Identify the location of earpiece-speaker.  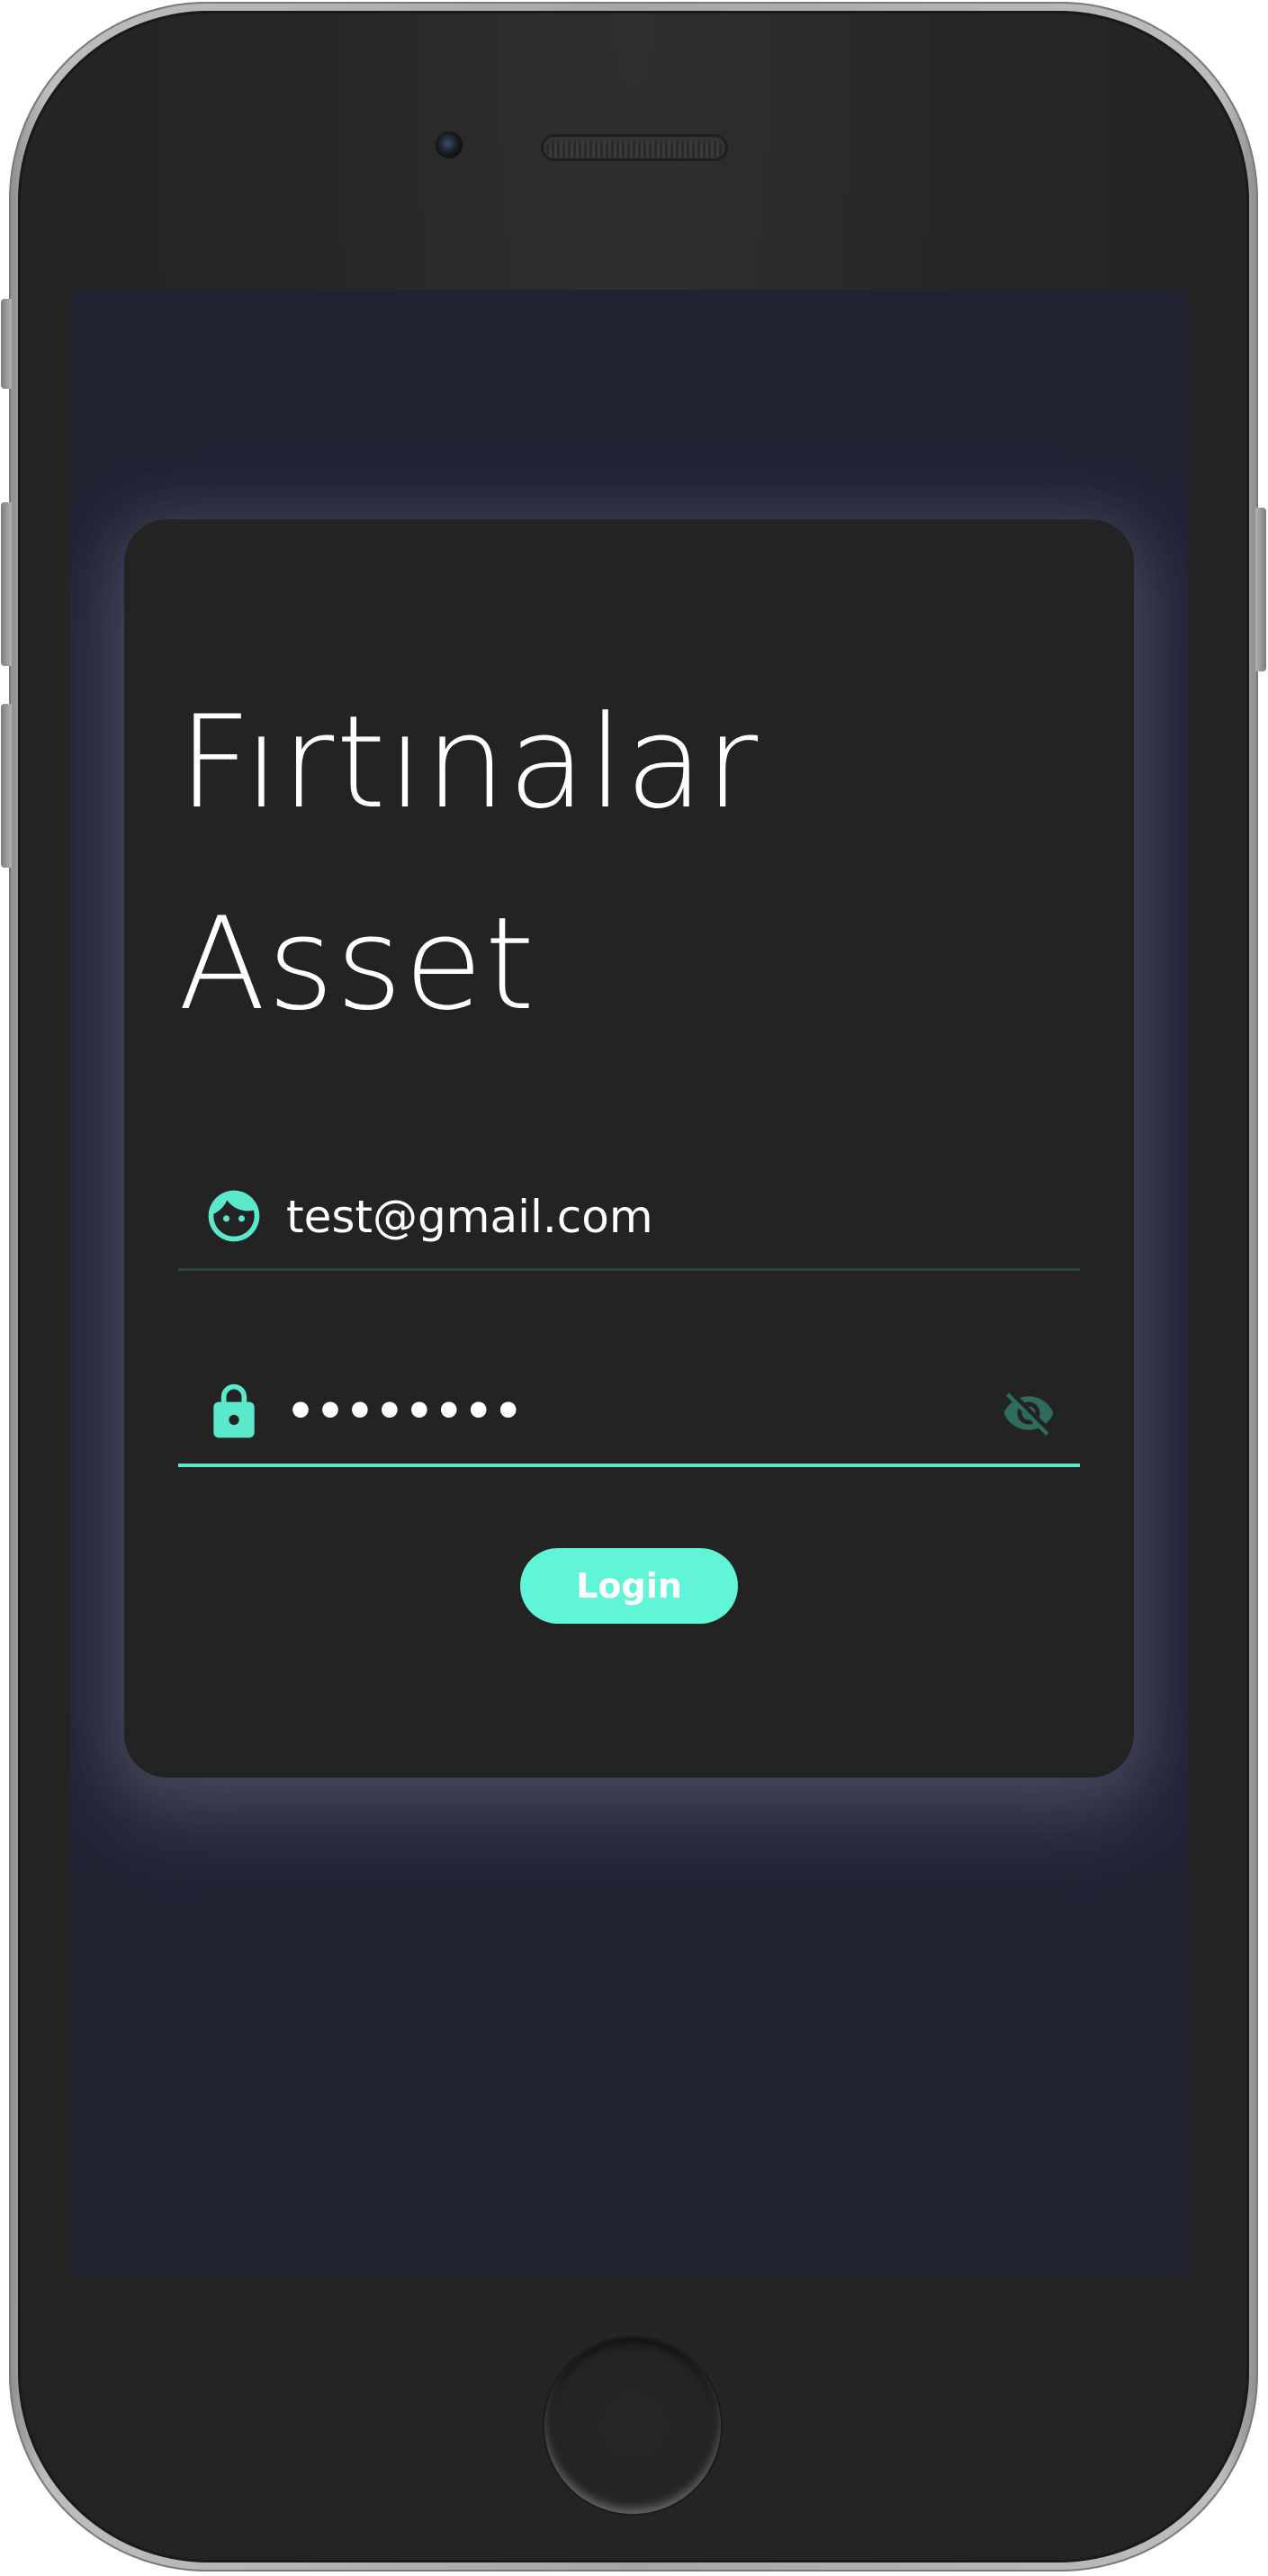
(634, 147).